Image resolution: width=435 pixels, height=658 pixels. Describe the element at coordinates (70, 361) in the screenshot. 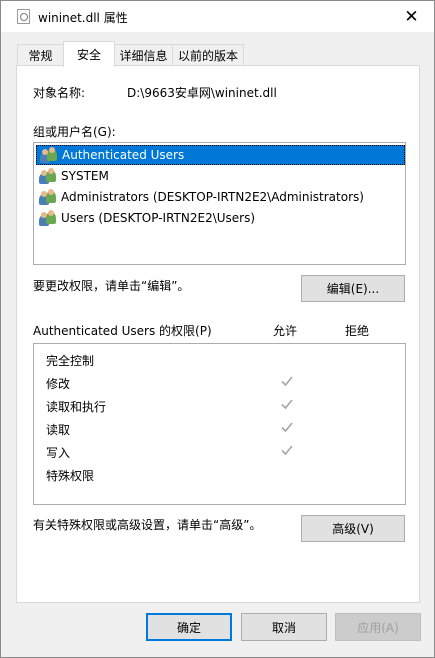

I see `permission-name: 完全控制` at that location.